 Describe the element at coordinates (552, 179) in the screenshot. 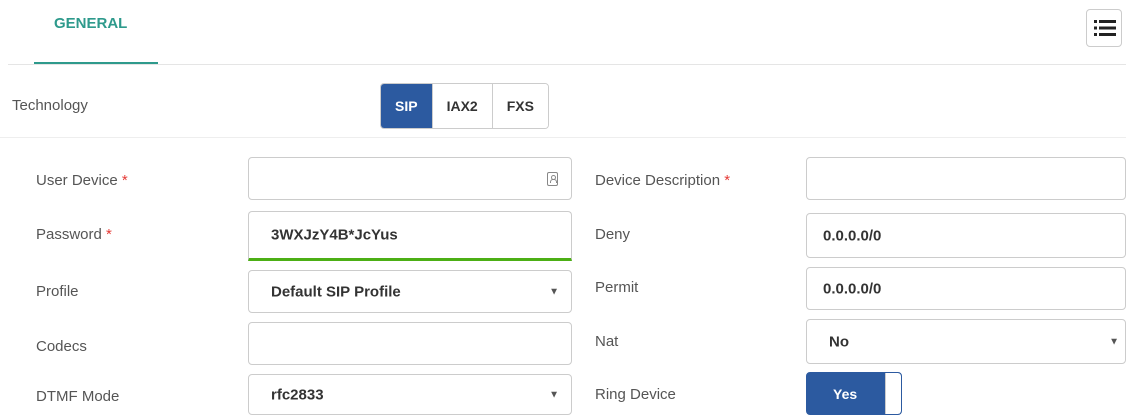

I see `contact-card-icon` at that location.